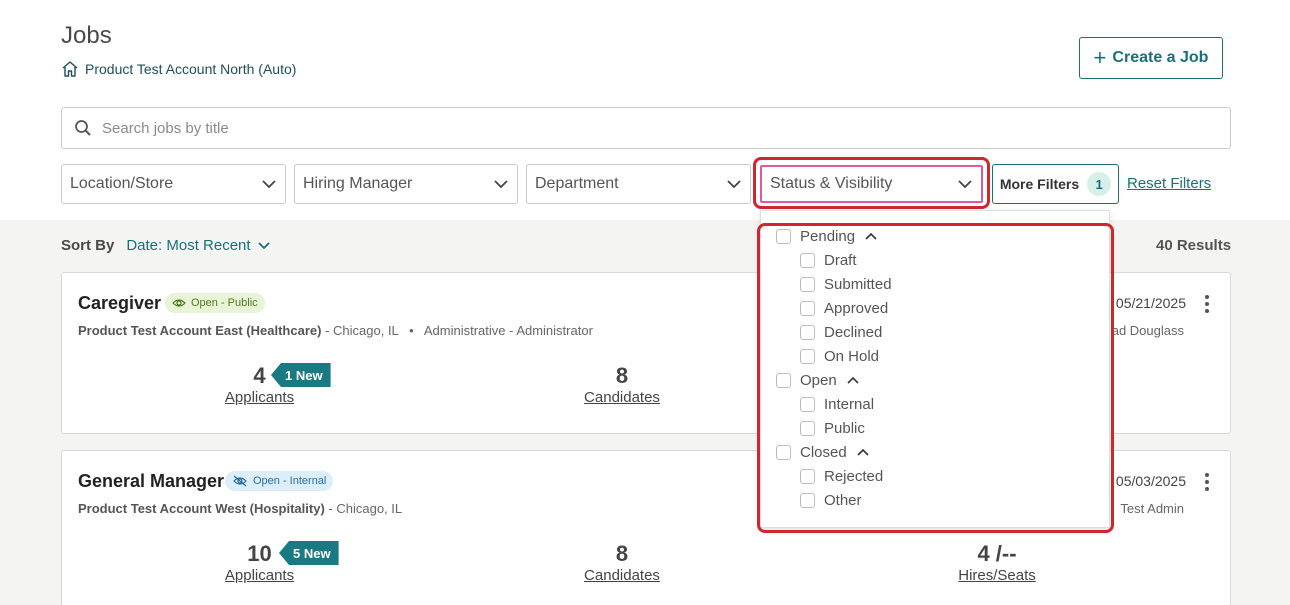 The height and width of the screenshot is (605, 1290). Describe the element at coordinates (88, 245) in the screenshot. I see `sort-by-label: Sort By` at that location.